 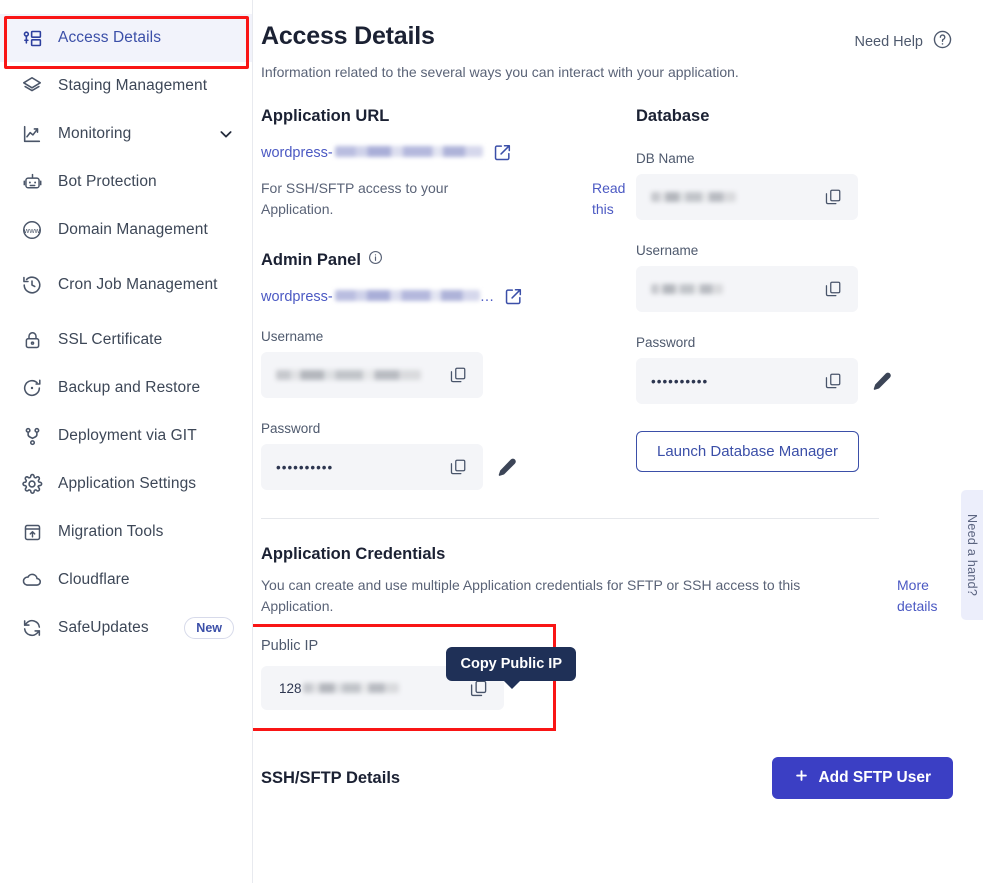 I want to click on sidebar-item-label: Monitoring, so click(x=95, y=134).